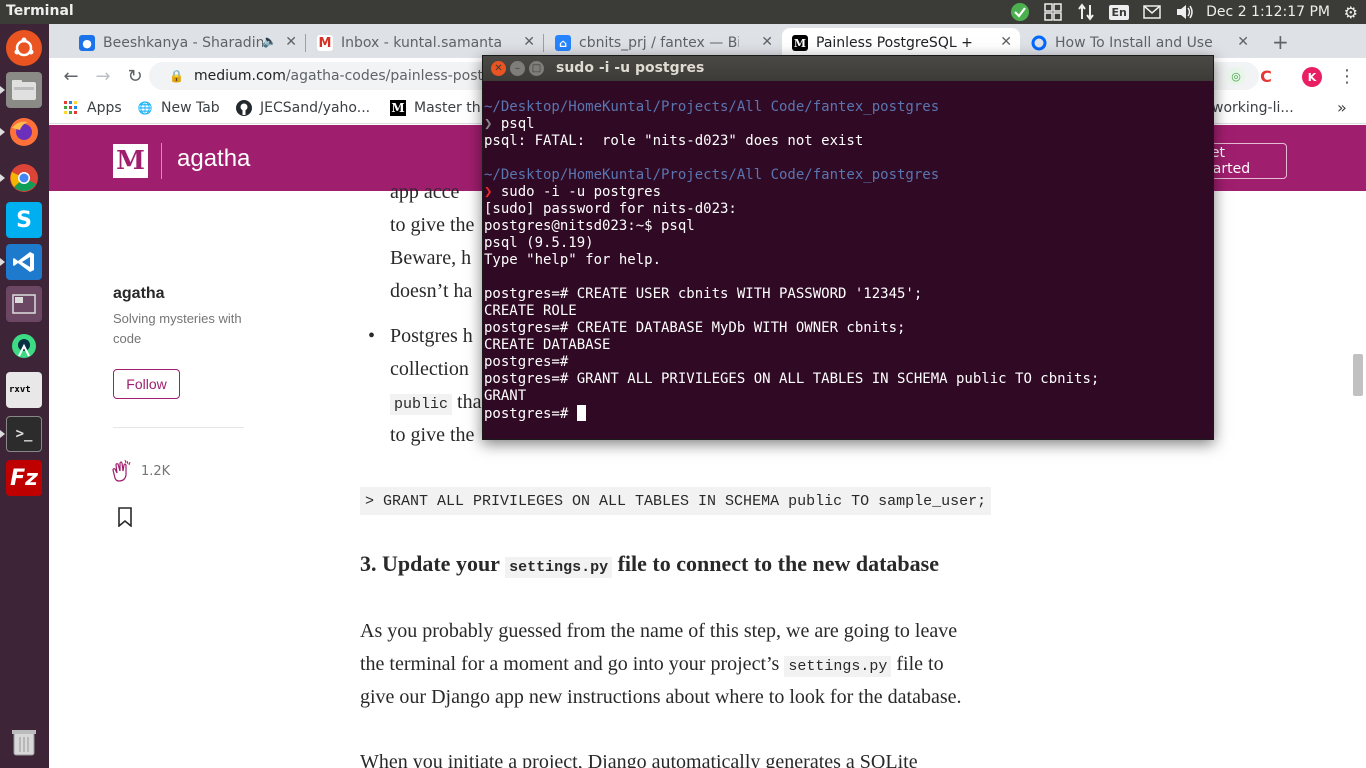 The height and width of the screenshot is (768, 1366). What do you see at coordinates (547, 345) in the screenshot?
I see `terminal-line: CREATE DATABASE` at bounding box center [547, 345].